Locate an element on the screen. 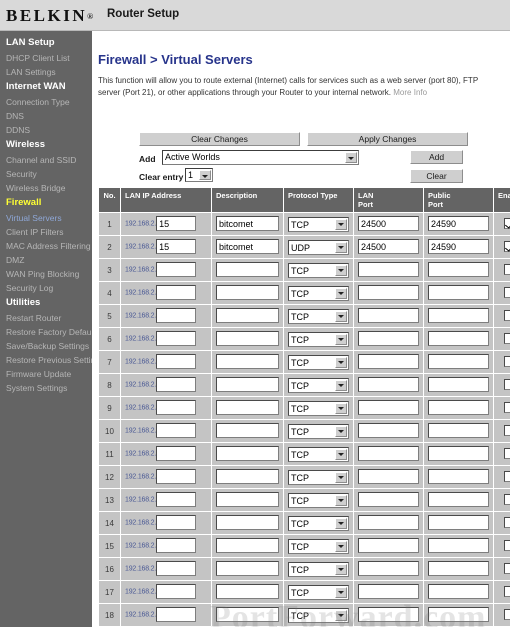 The image size is (510, 627). sidebar-heading-utilities: Utilities is located at coordinates (46, 303).